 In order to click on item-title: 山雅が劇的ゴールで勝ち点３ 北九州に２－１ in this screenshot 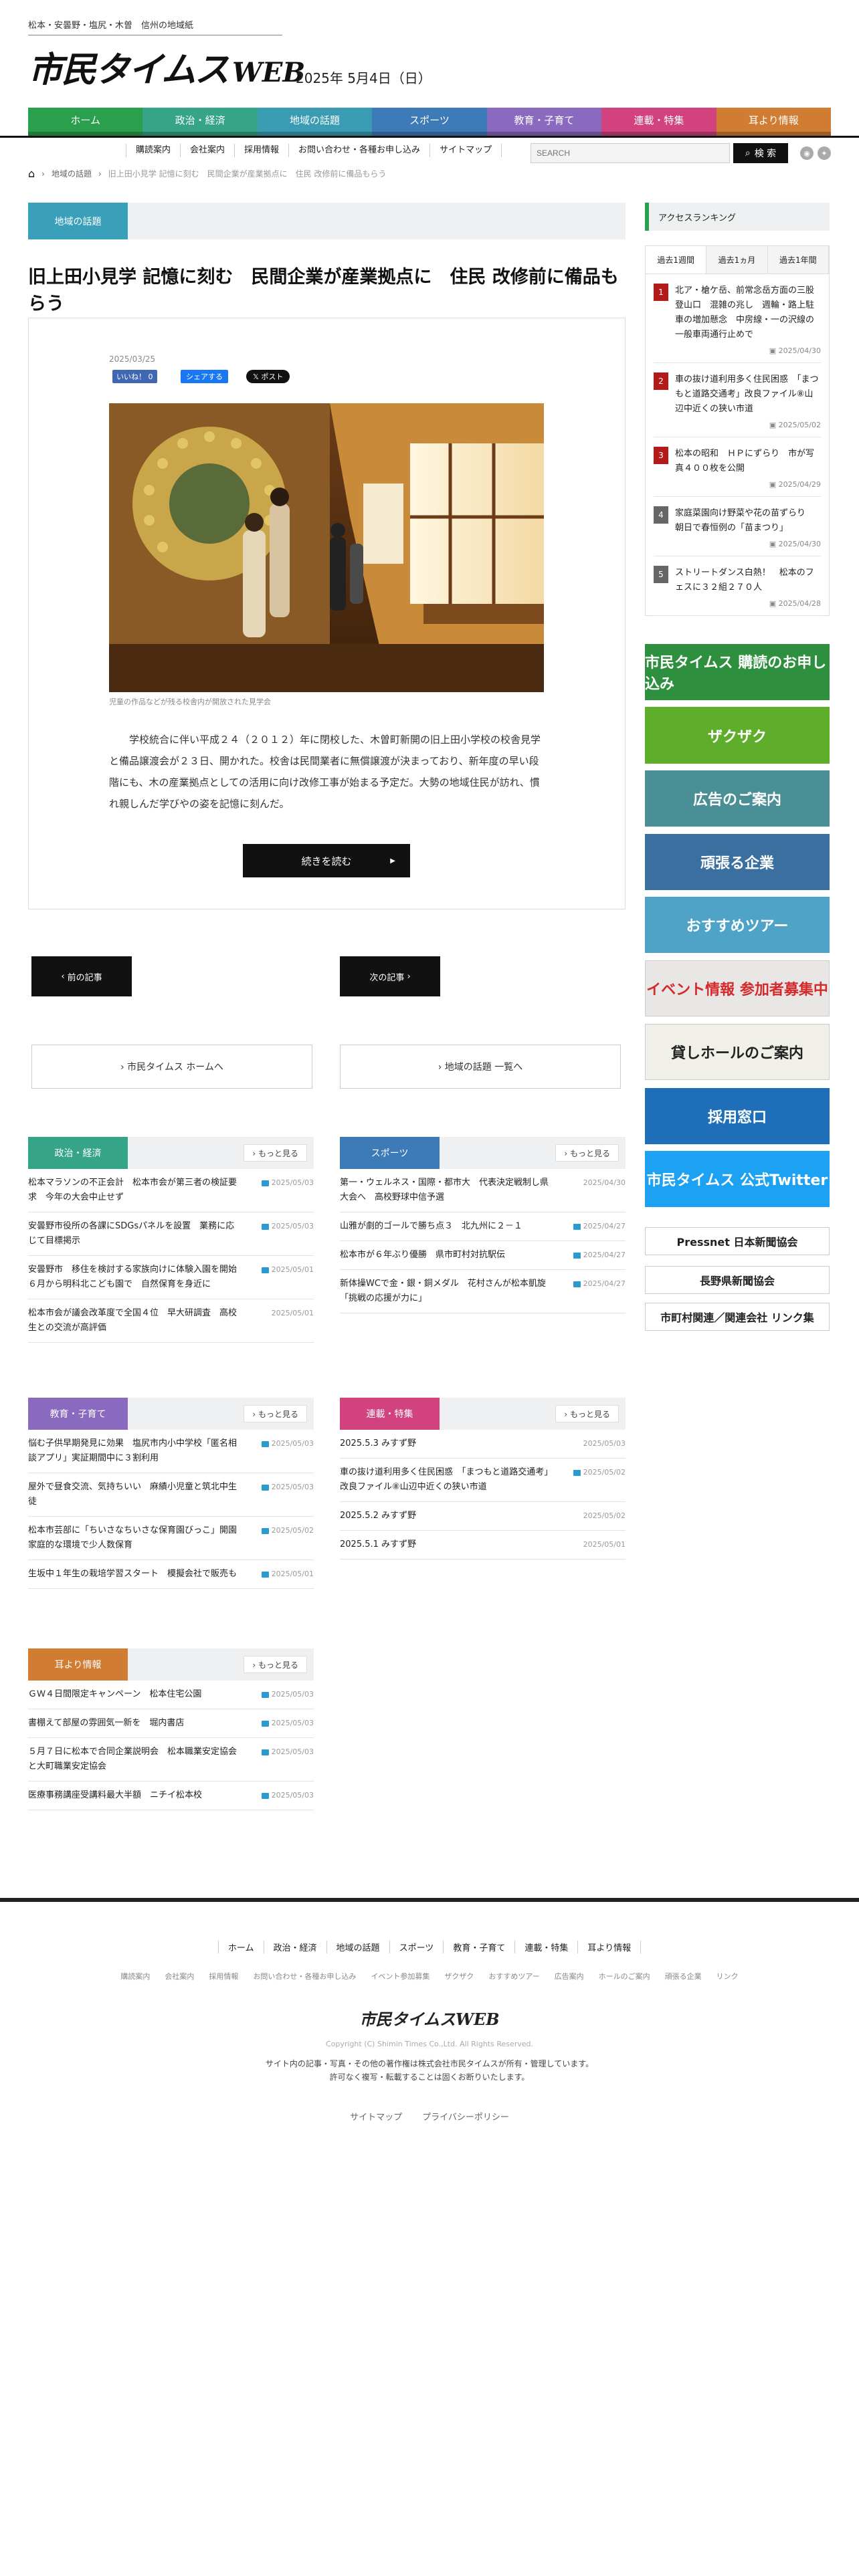, I will do `click(447, 1226)`.